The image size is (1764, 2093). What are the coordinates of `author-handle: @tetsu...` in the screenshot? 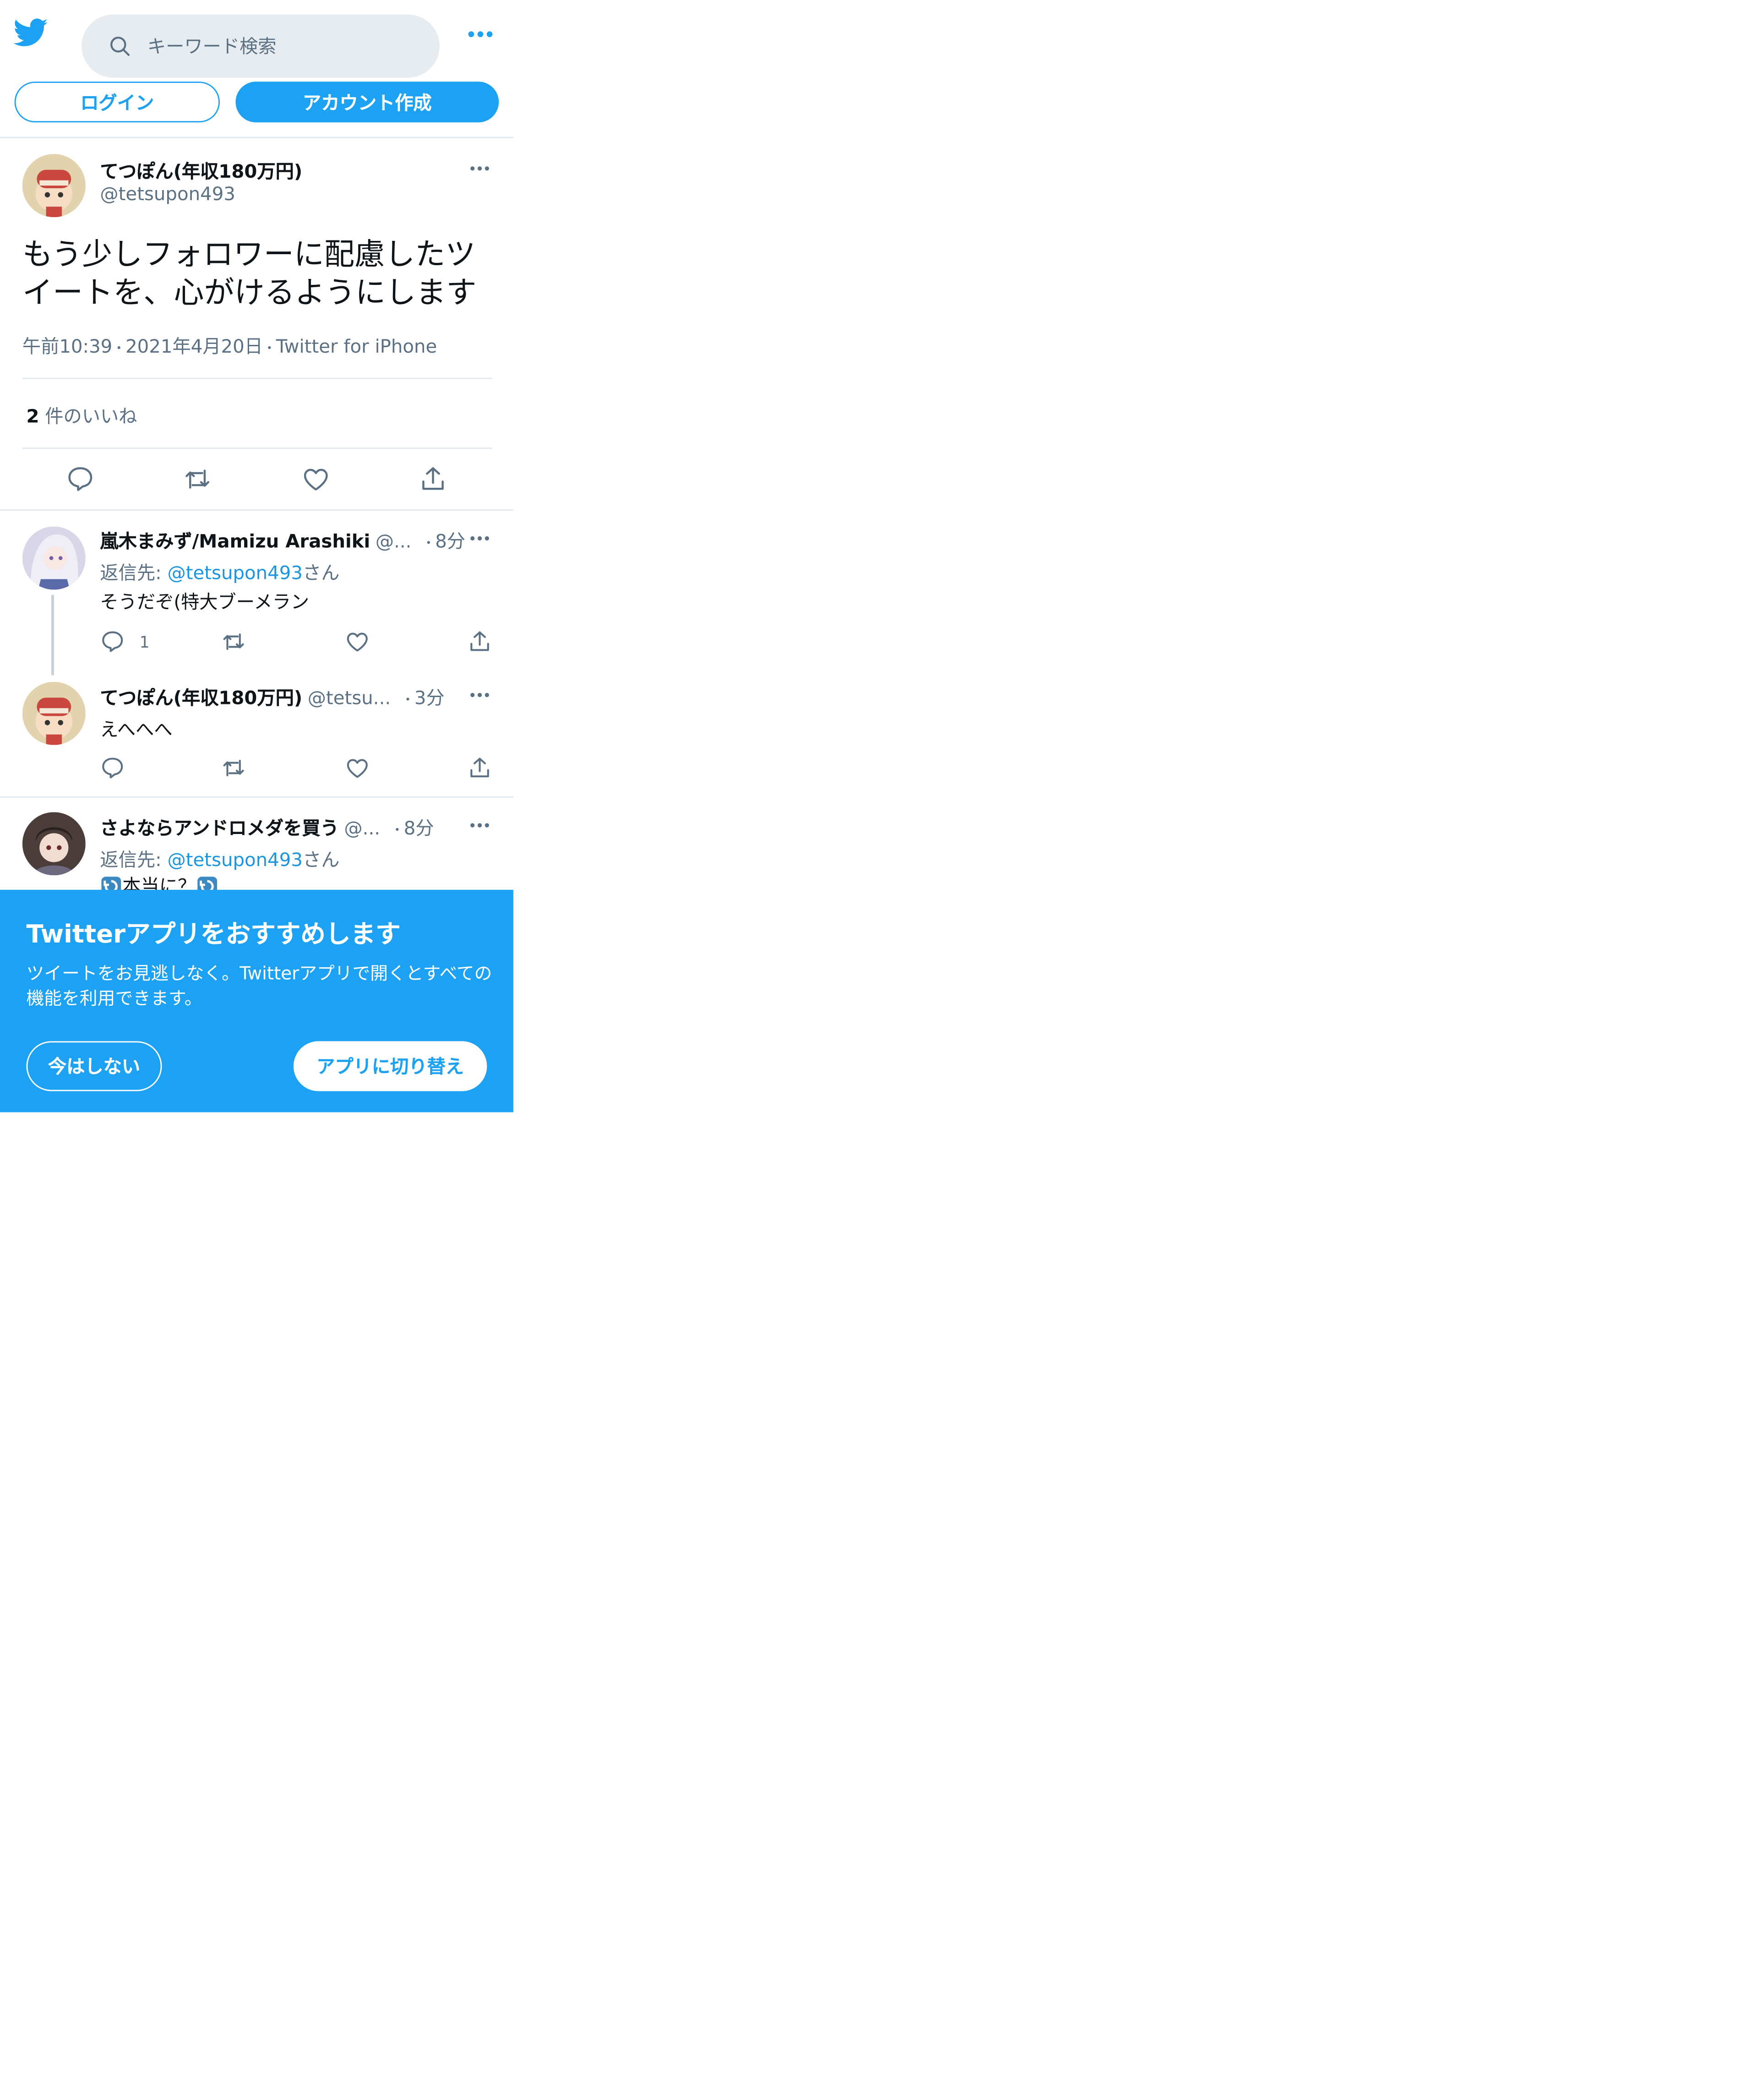 It's located at (349, 698).